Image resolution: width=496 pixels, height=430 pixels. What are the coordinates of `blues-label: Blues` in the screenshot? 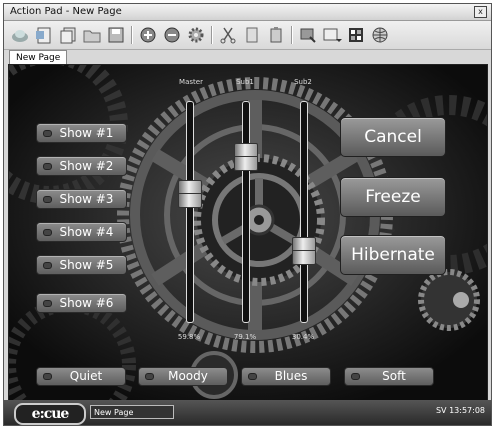 It's located at (291, 376).